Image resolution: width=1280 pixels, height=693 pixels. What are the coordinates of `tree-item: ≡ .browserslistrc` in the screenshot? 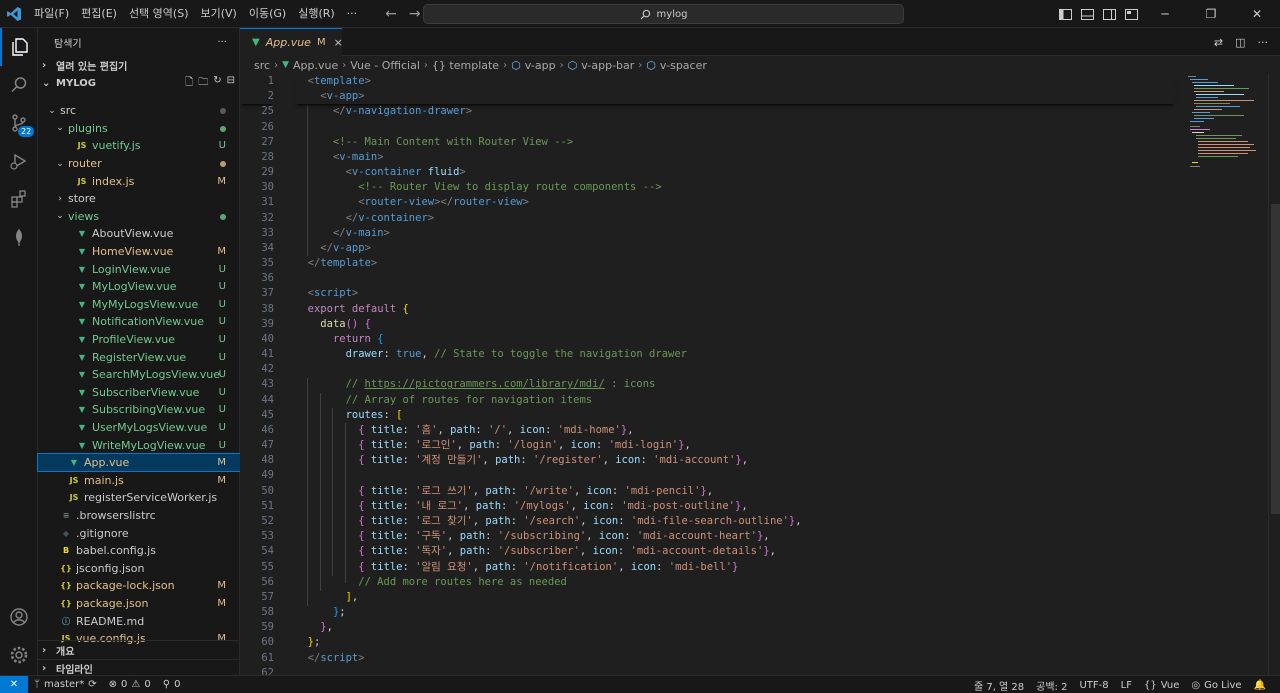 It's located at (139, 516).